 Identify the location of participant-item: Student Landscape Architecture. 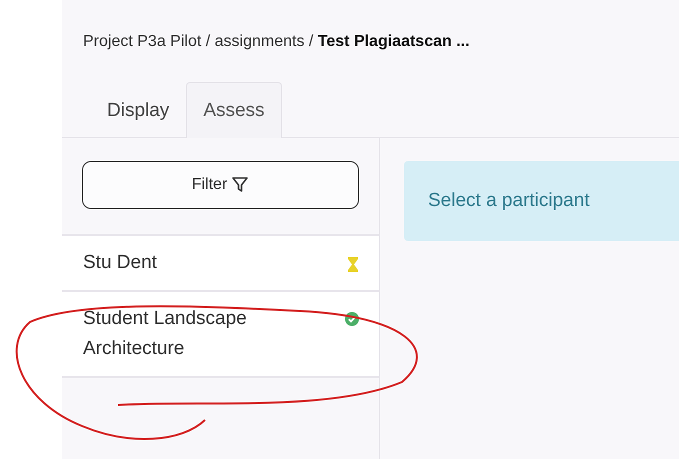
(220, 335).